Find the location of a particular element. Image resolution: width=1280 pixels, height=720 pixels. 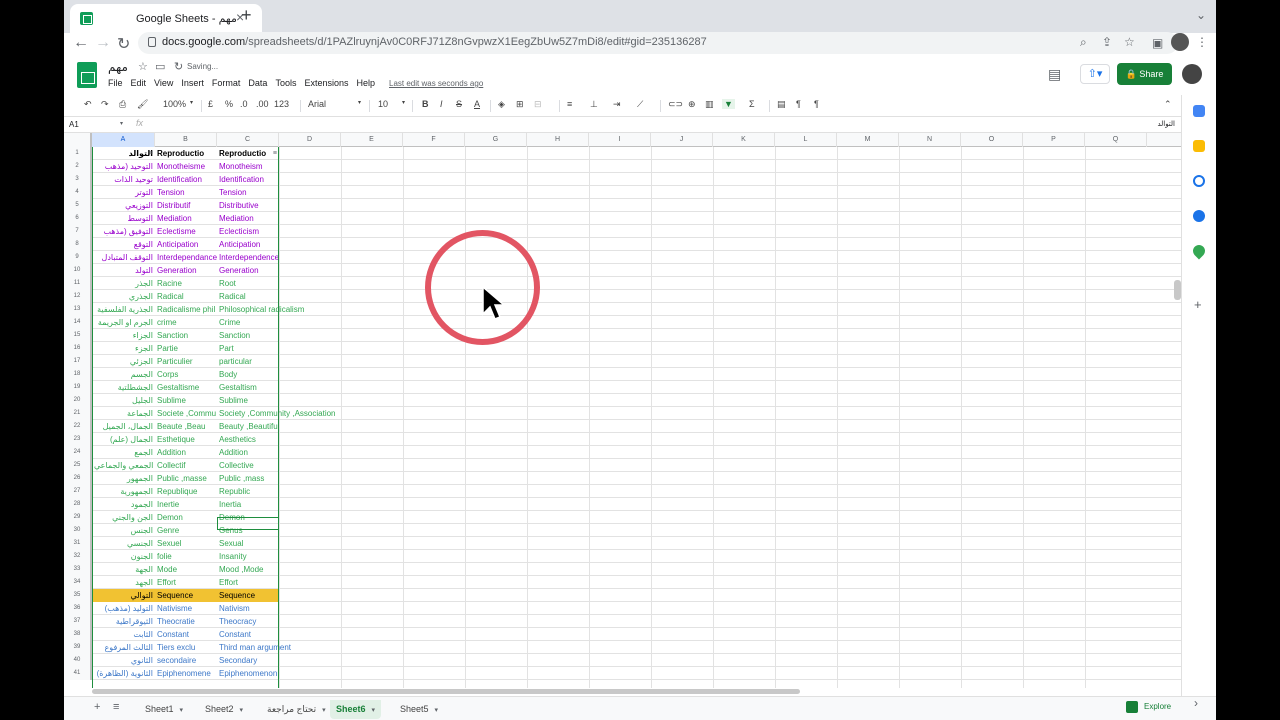

rtl-icon: ¶ is located at coordinates (798, 104).